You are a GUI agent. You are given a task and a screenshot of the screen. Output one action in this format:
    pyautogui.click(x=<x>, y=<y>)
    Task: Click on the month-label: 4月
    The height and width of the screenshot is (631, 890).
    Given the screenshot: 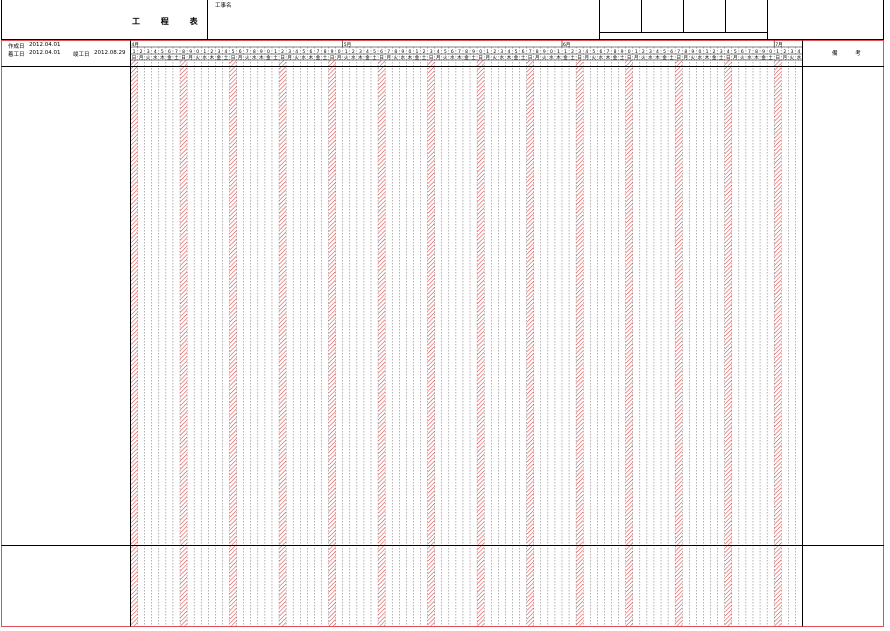 What is the action you would take?
    pyautogui.click(x=135, y=45)
    